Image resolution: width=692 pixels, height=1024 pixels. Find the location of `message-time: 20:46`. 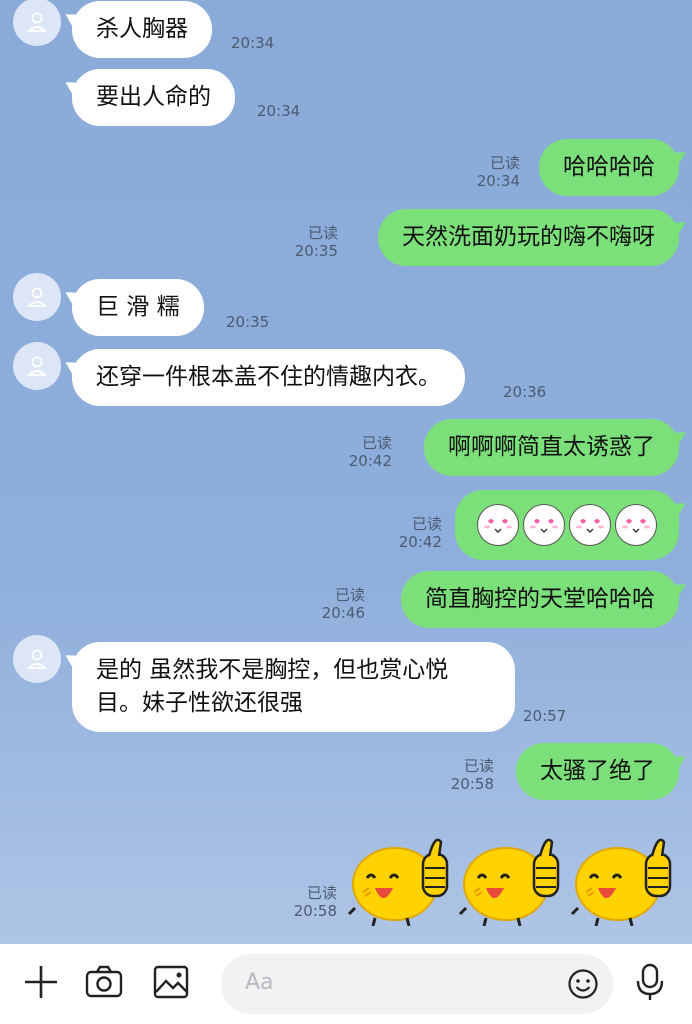

message-time: 20:46 is located at coordinates (343, 613).